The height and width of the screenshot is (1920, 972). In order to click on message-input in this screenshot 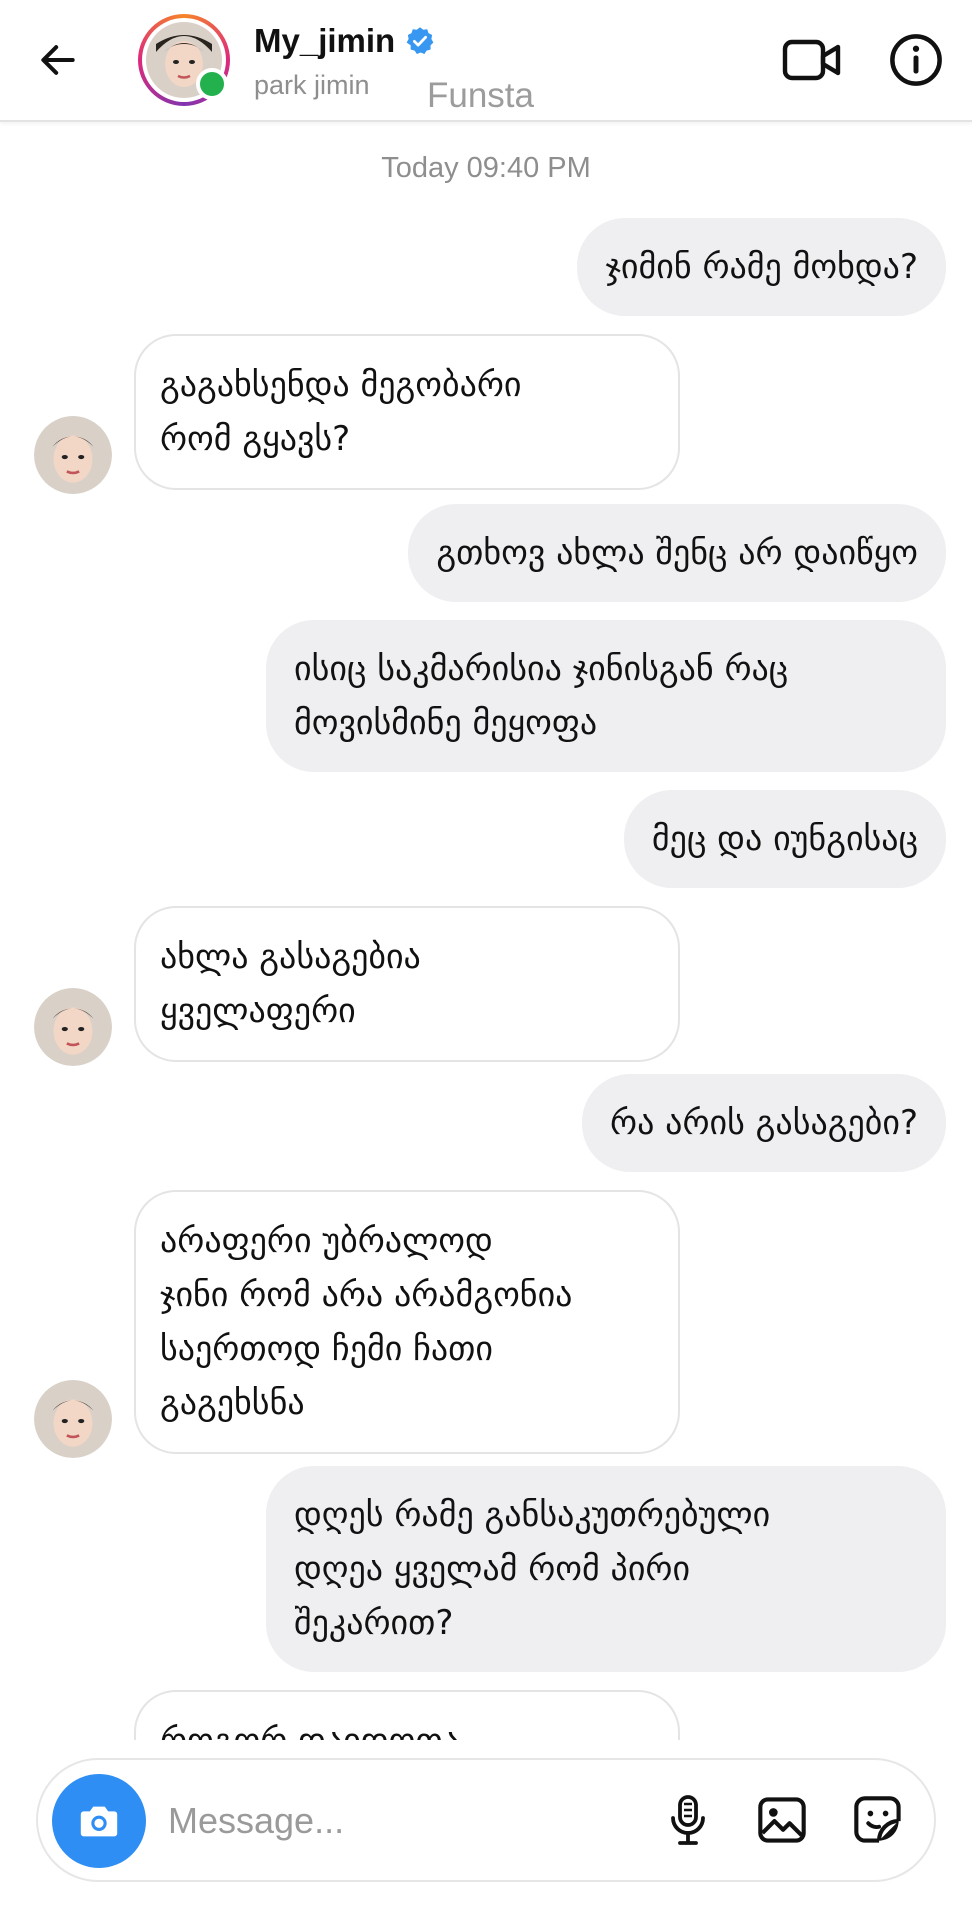, I will do `click(408, 1821)`.